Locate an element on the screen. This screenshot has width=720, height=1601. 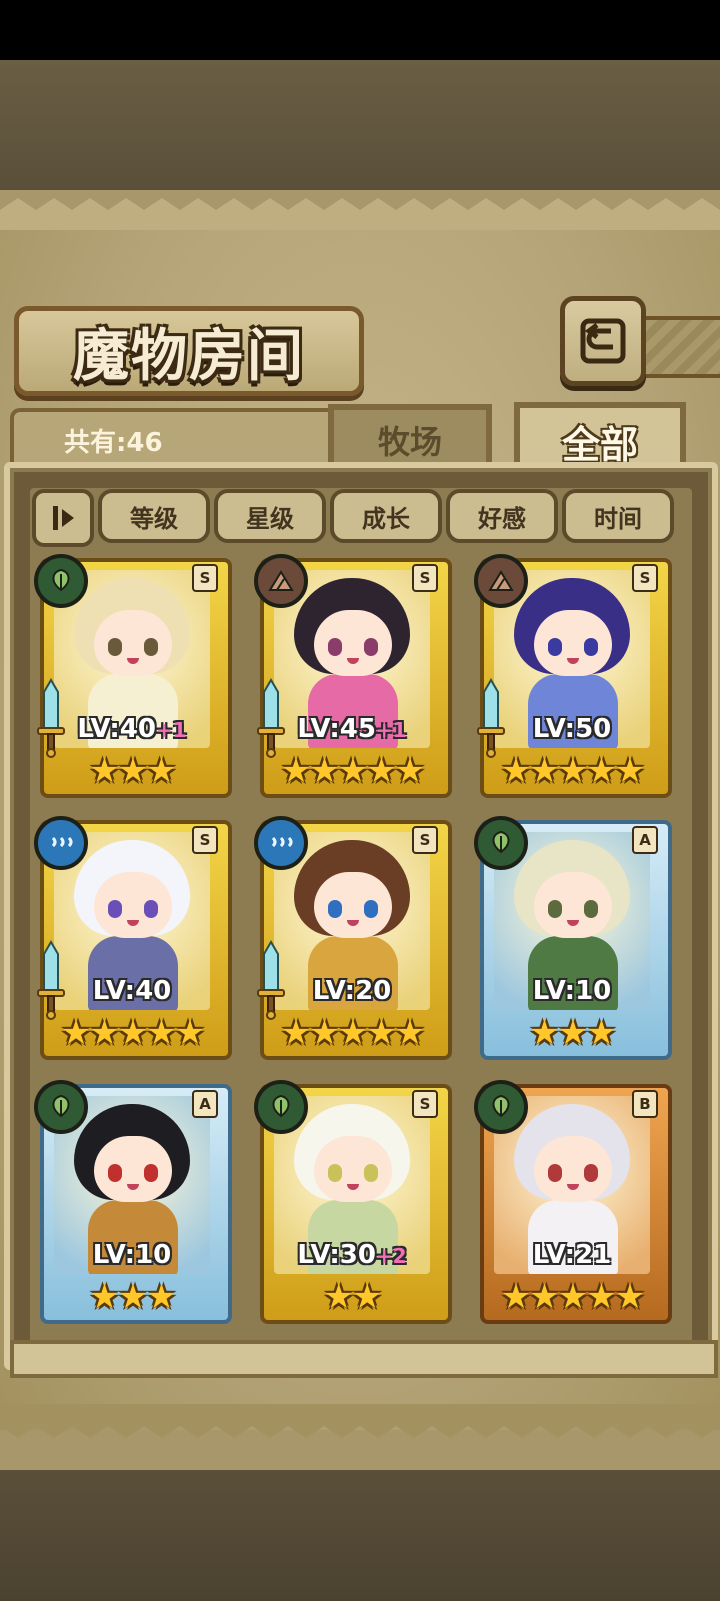
monster-card: S LV:40+1 ★★★ is located at coordinates (133, 676).